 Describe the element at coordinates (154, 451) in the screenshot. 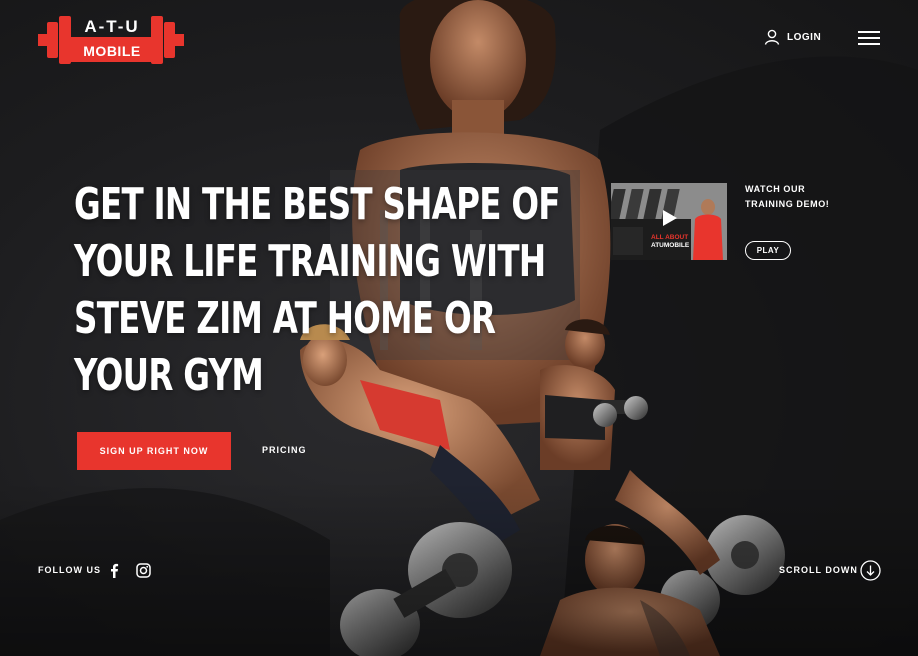

I see `signup-button: SIGN UP RIGHT NOW` at that location.